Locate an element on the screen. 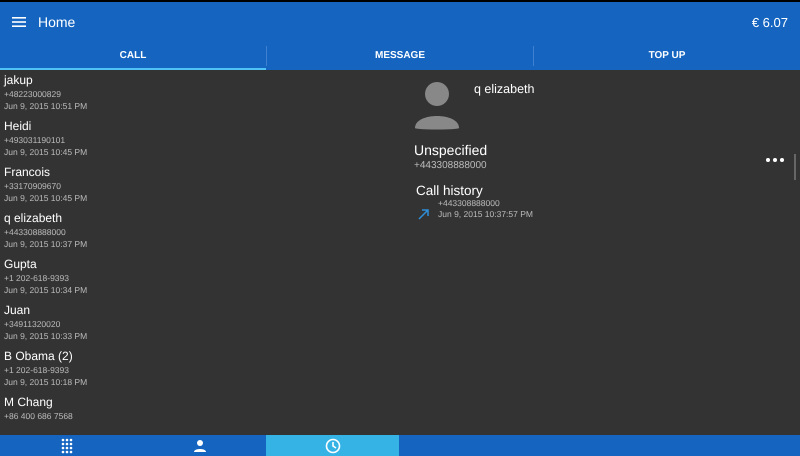 The width and height of the screenshot is (800, 456). app-title: Home is located at coordinates (57, 22).